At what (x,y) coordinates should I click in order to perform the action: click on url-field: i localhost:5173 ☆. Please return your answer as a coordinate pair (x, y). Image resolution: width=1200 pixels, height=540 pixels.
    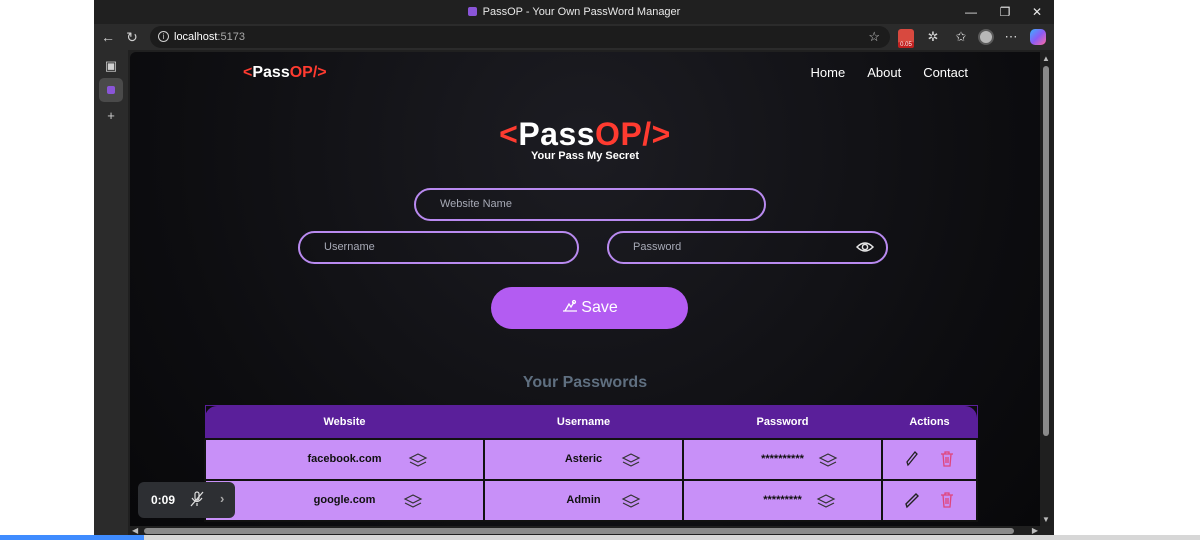
    Looking at the image, I should click on (520, 37).